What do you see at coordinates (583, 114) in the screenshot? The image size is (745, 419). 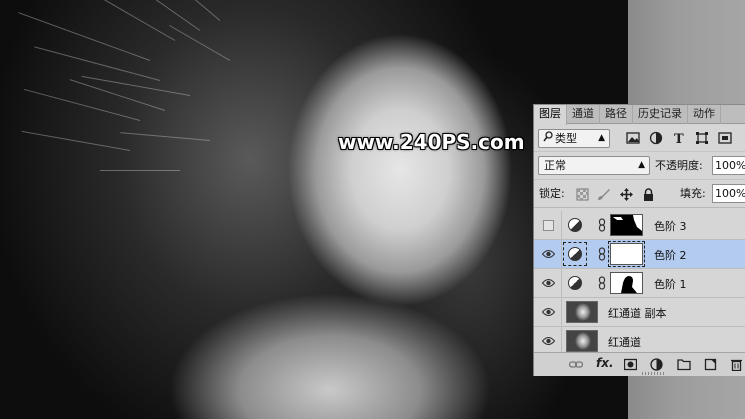 I see `tab-channels: 通道` at bounding box center [583, 114].